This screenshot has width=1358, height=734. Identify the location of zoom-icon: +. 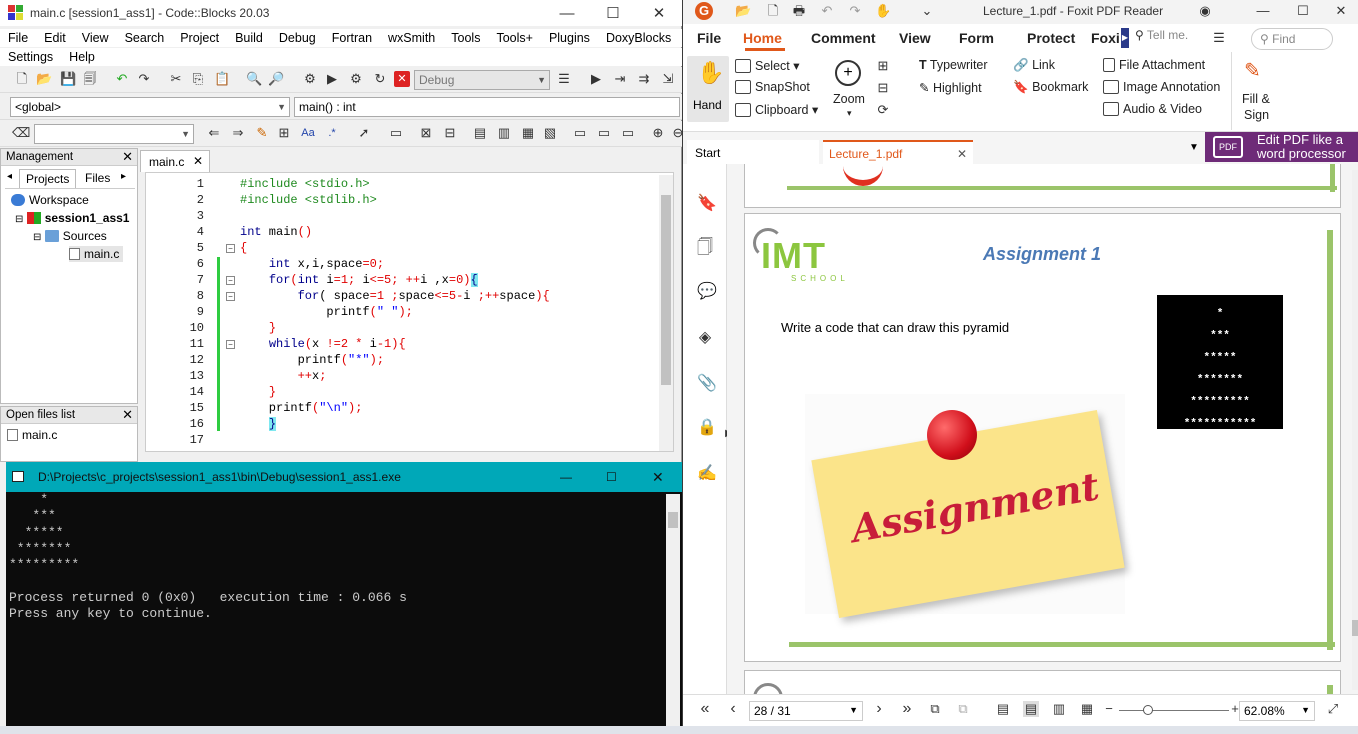
(848, 73).